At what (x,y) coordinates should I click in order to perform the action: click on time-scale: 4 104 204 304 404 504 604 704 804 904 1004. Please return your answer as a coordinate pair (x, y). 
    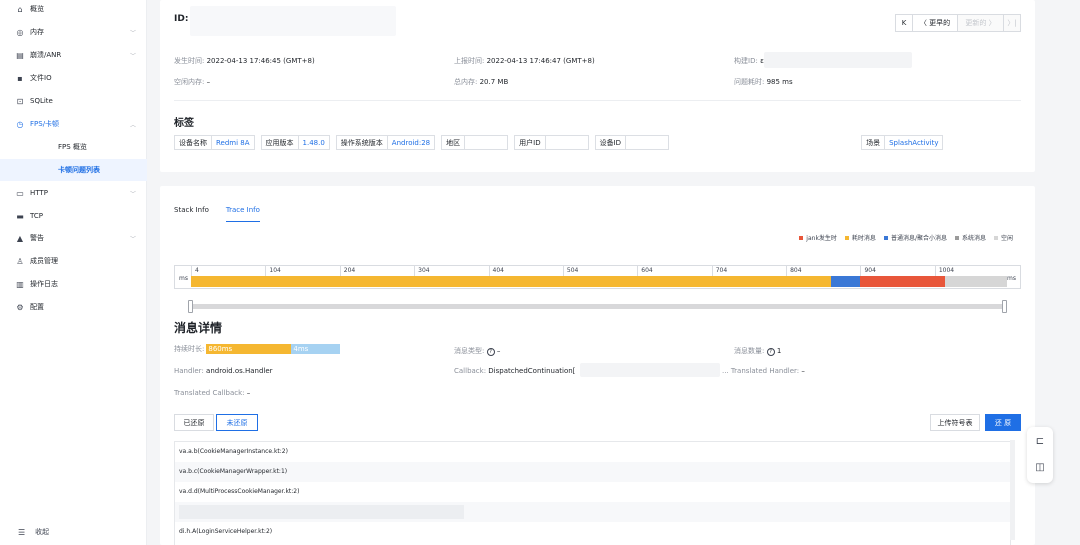
    Looking at the image, I should click on (599, 271).